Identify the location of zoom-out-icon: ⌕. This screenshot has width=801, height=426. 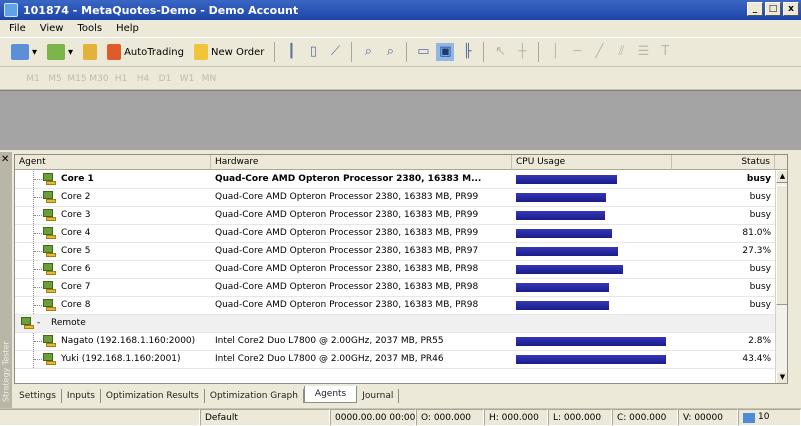
(390, 52).